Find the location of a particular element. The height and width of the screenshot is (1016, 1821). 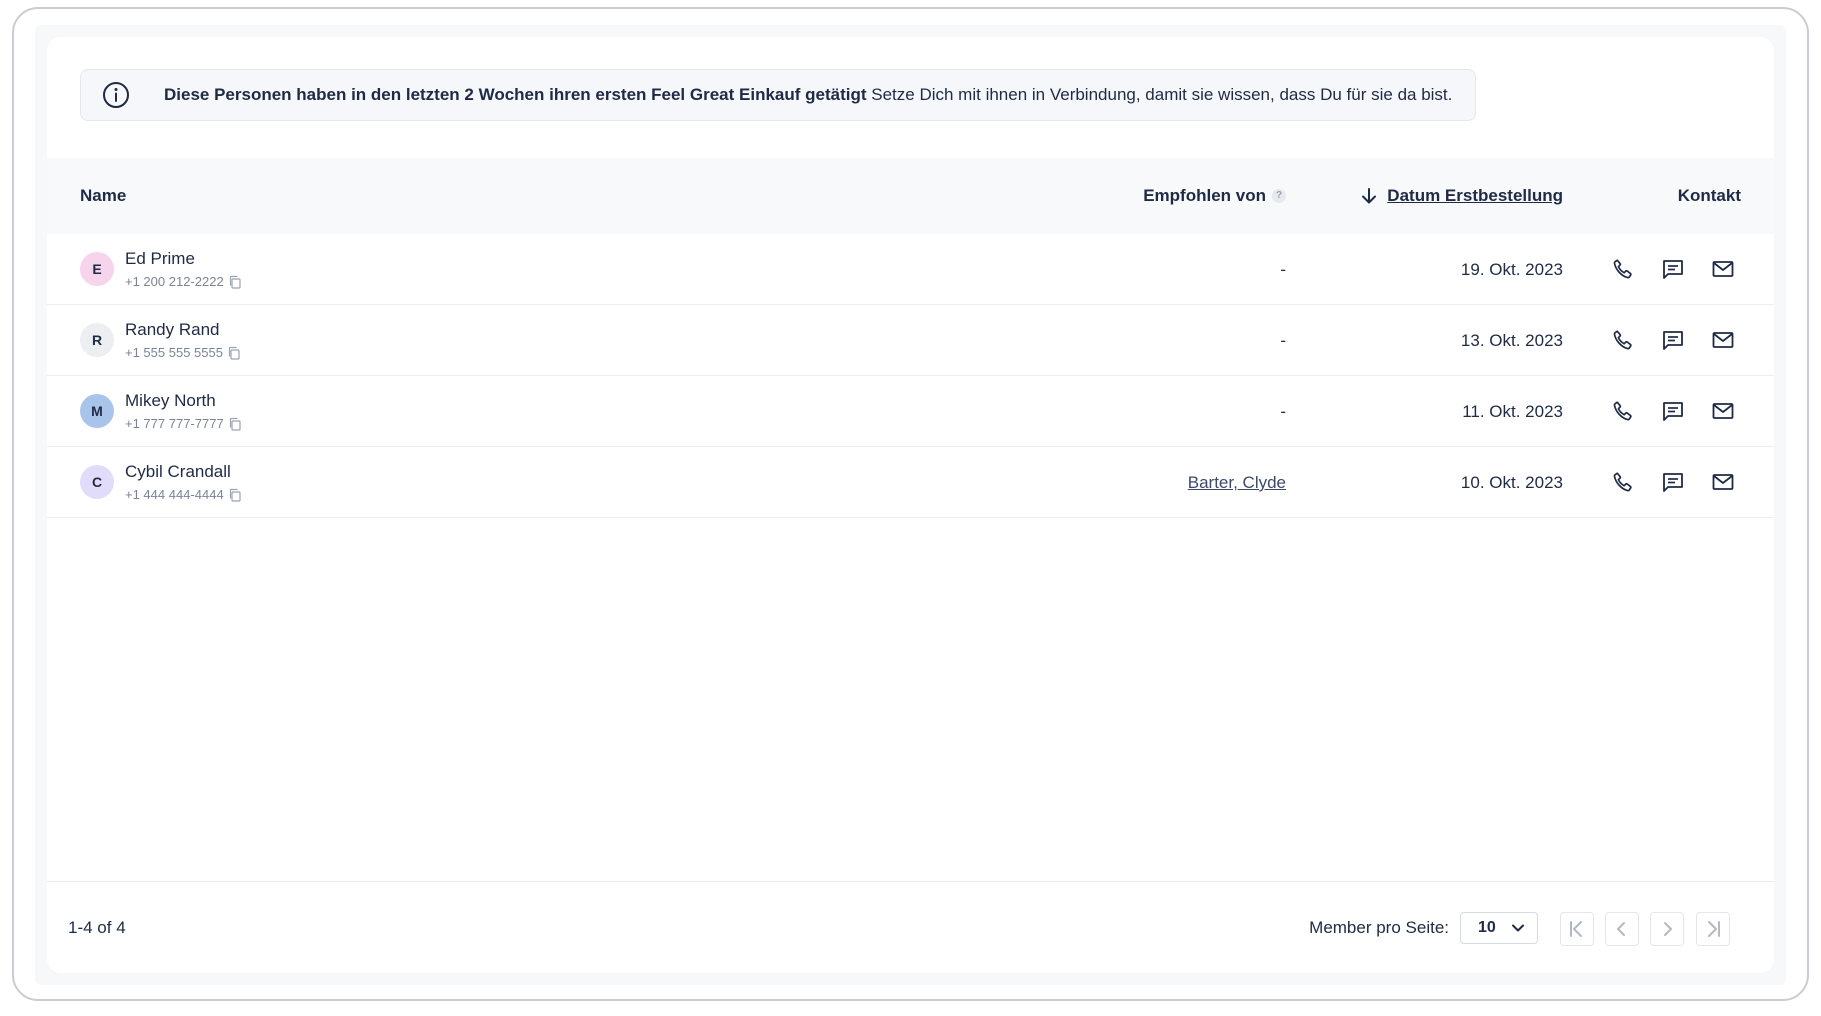

column-header-referred-by: Empfohlen von ? is located at coordinates (1214, 196).